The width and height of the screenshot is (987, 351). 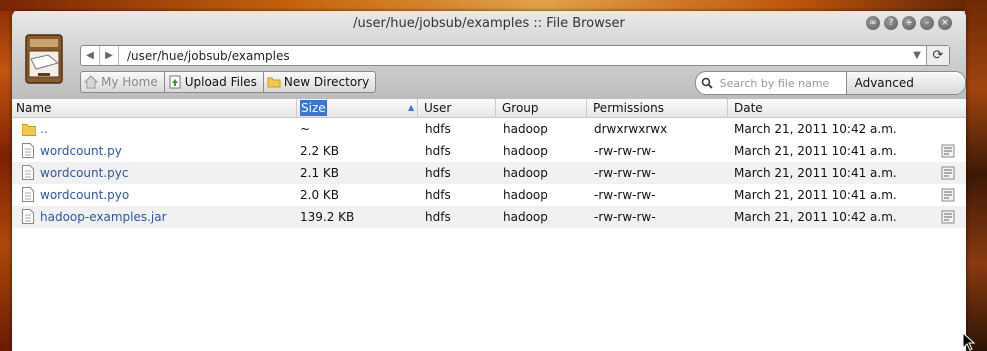 I want to click on forward-arrow-icon: ▶, so click(x=109, y=55).